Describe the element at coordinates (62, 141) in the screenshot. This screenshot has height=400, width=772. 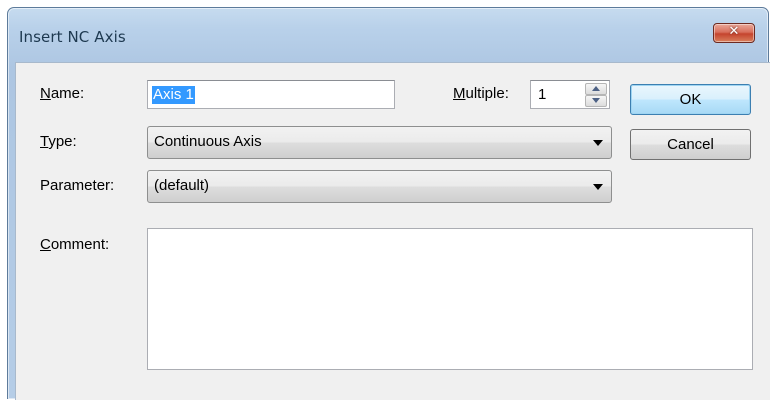
I see `type-label-rest: ype:` at that location.